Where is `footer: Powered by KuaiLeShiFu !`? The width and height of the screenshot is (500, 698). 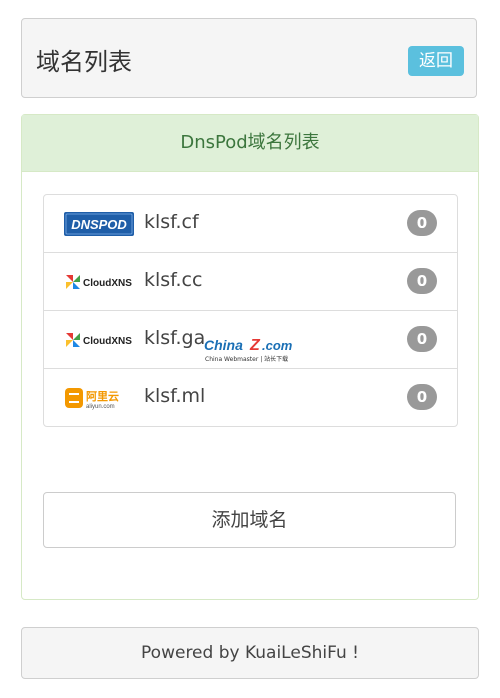
footer: Powered by KuaiLeShiFu ! is located at coordinates (250, 653).